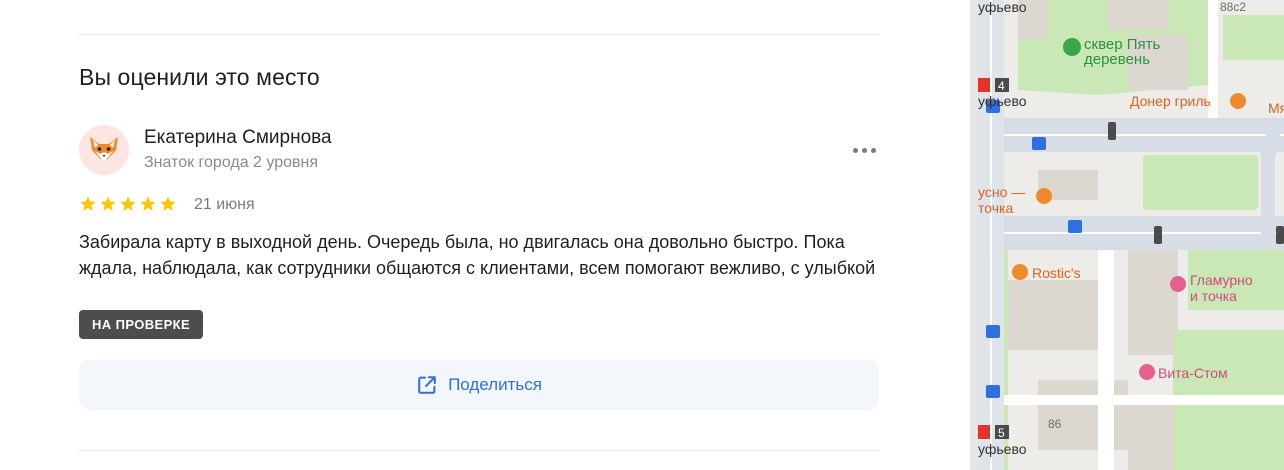 The height and width of the screenshot is (470, 1284). Describe the element at coordinates (495, 384) in the screenshot. I see `share-label: Поделиться` at that location.